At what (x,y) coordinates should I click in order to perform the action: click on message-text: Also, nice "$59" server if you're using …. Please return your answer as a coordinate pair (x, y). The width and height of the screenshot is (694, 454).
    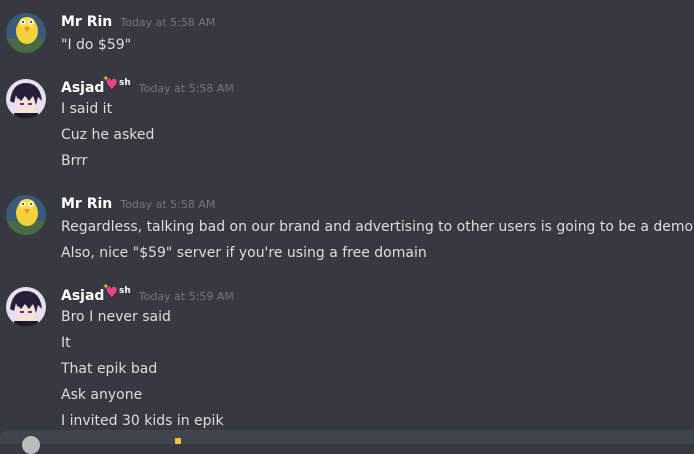
    Looking at the image, I should click on (244, 253).